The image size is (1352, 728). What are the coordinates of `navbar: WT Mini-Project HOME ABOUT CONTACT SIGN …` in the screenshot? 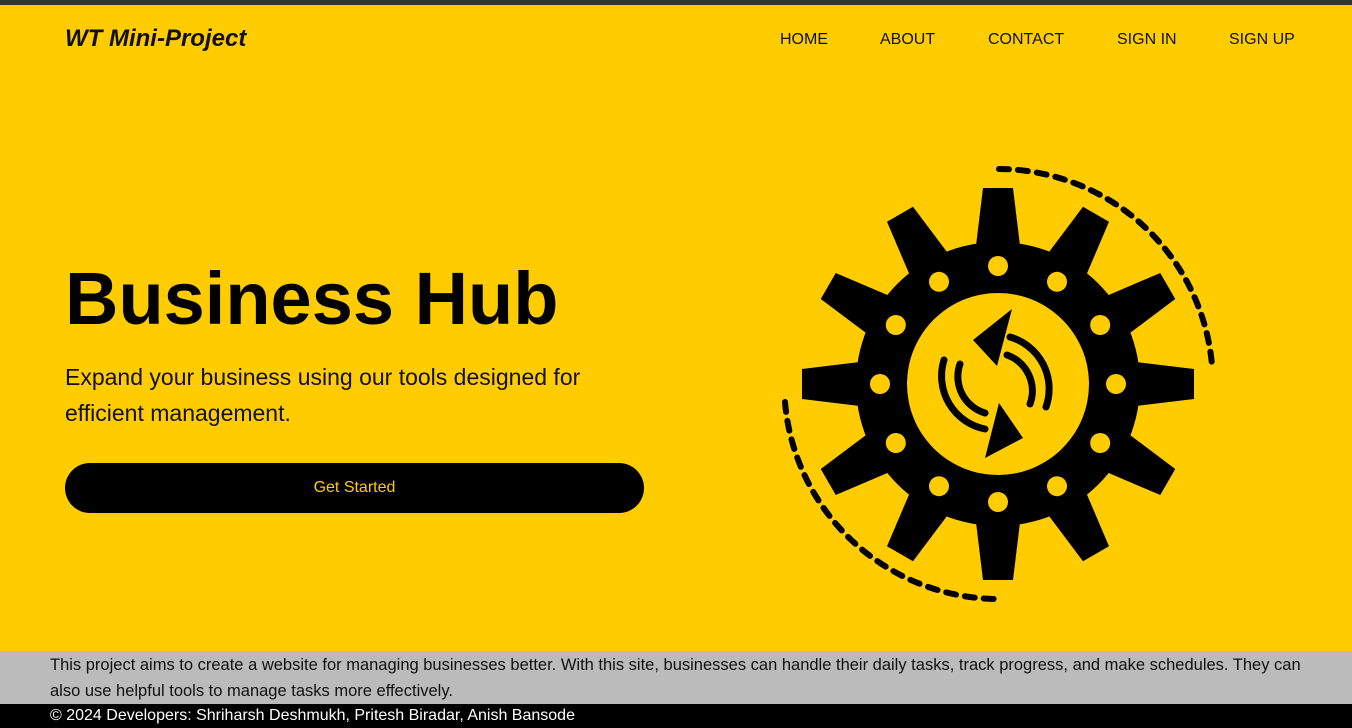 It's located at (676, 40).